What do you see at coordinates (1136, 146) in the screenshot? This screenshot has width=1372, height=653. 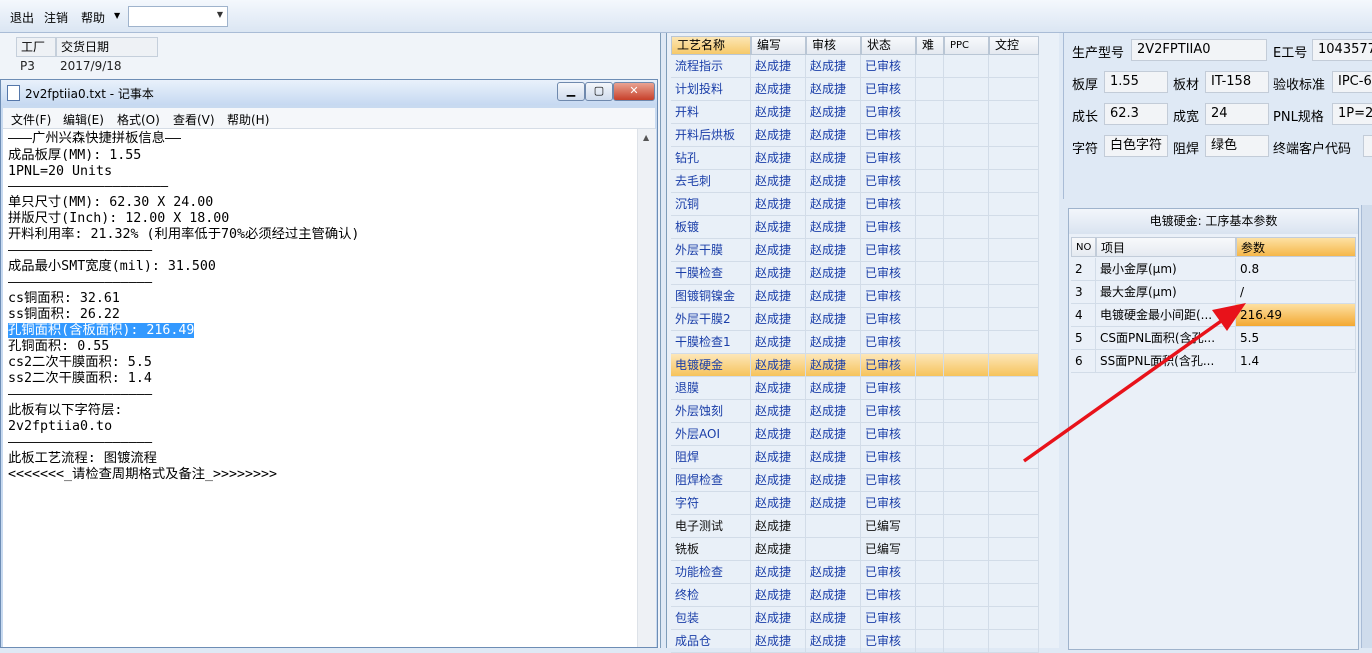 I see `char-field: 白色字符` at bounding box center [1136, 146].